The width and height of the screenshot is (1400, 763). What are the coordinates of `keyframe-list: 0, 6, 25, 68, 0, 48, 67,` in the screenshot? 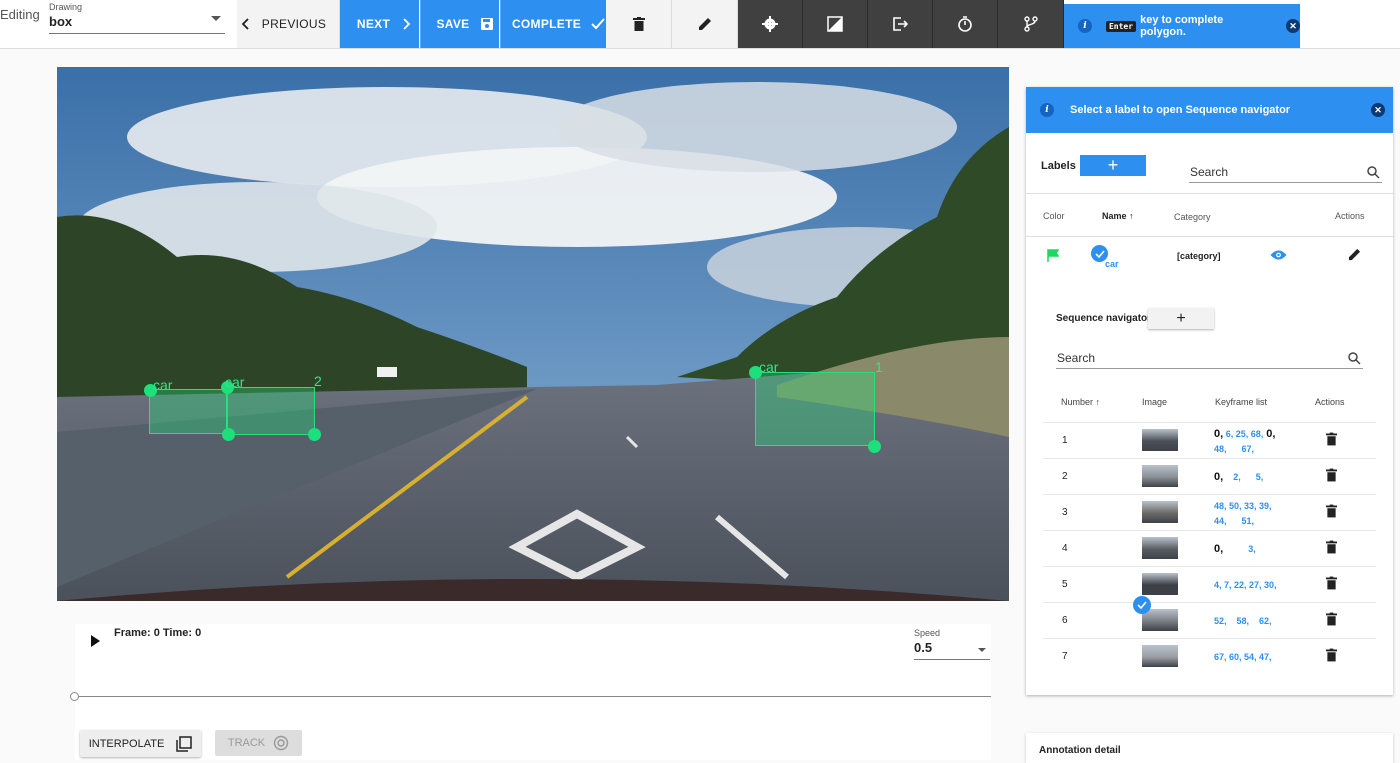 It's located at (1254, 442).